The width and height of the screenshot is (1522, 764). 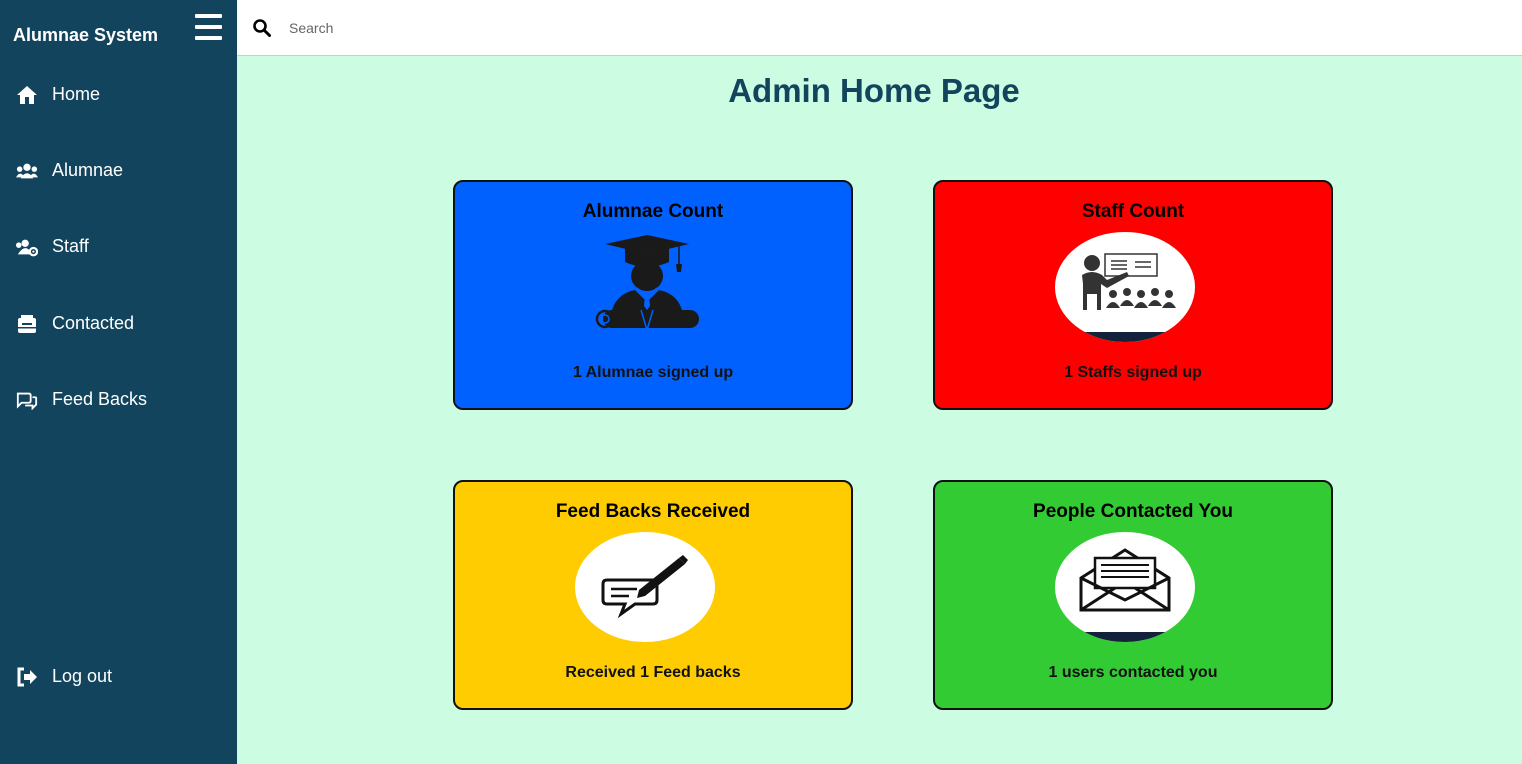 I want to click on users-cog-icon, so click(x=27, y=247).